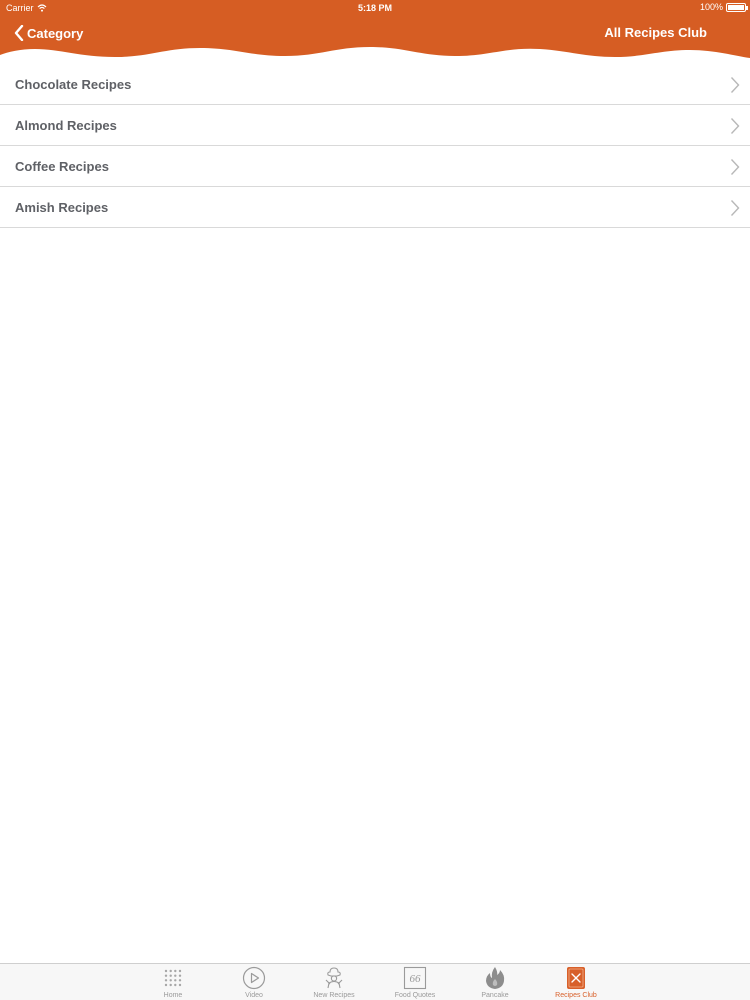 The height and width of the screenshot is (1000, 750). Describe the element at coordinates (723, 7) in the screenshot. I see `battery-indicator: 100%` at that location.